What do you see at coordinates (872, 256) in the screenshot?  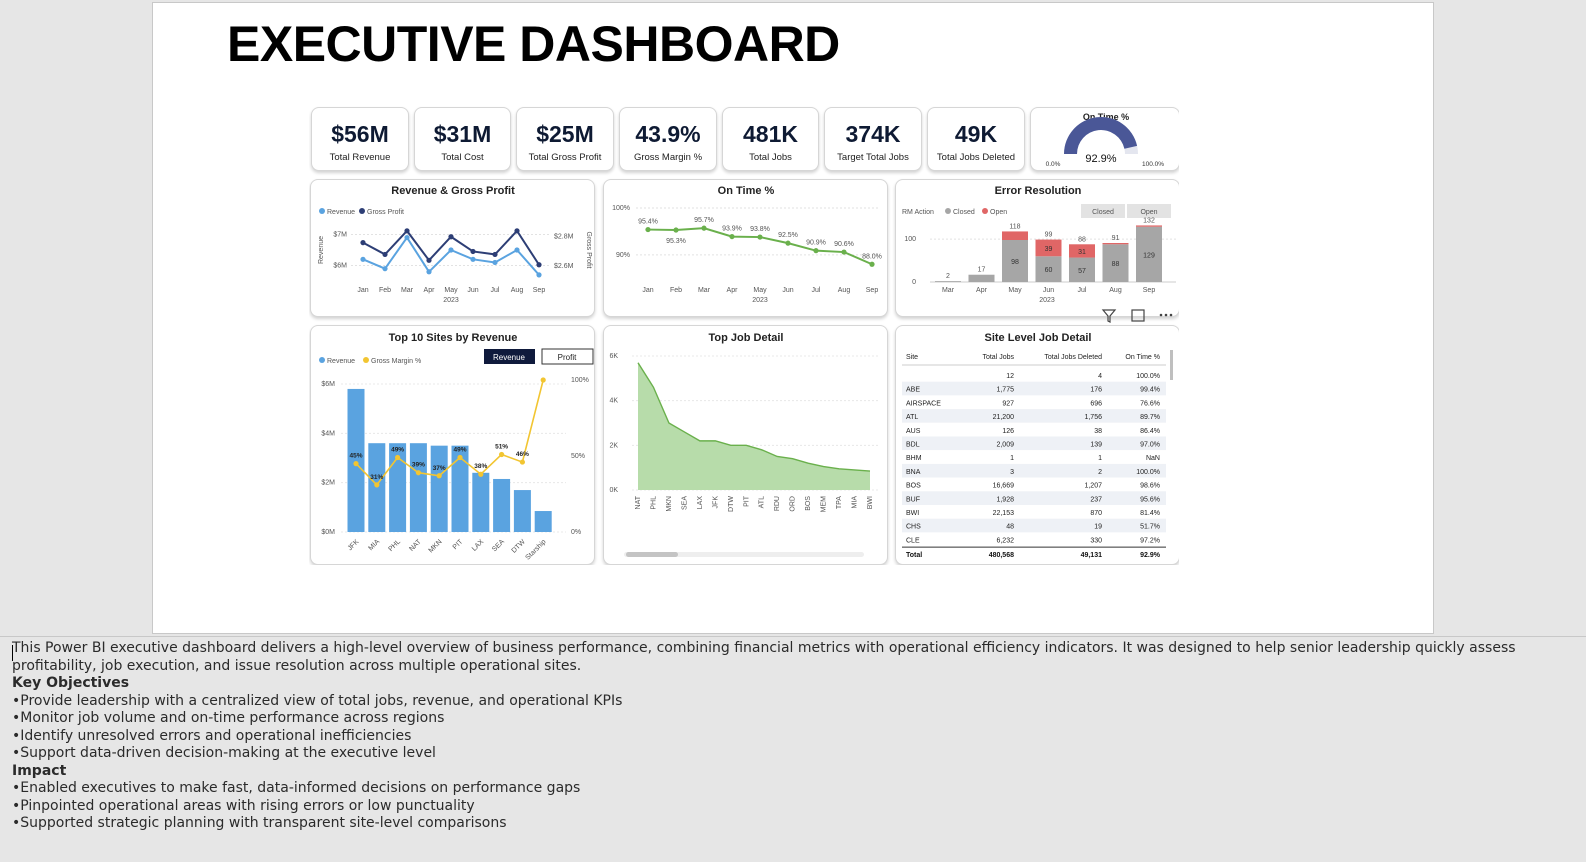 I see `data-label: 88.0%` at bounding box center [872, 256].